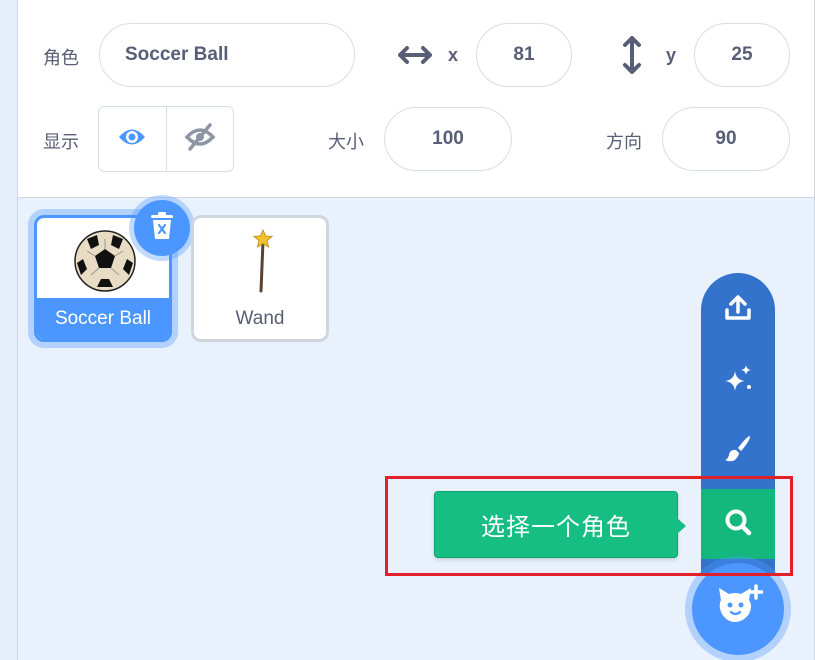 The width and height of the screenshot is (815, 660). Describe the element at coordinates (103, 318) in the screenshot. I see `sprite-tile-label: Soccer Ball` at that location.